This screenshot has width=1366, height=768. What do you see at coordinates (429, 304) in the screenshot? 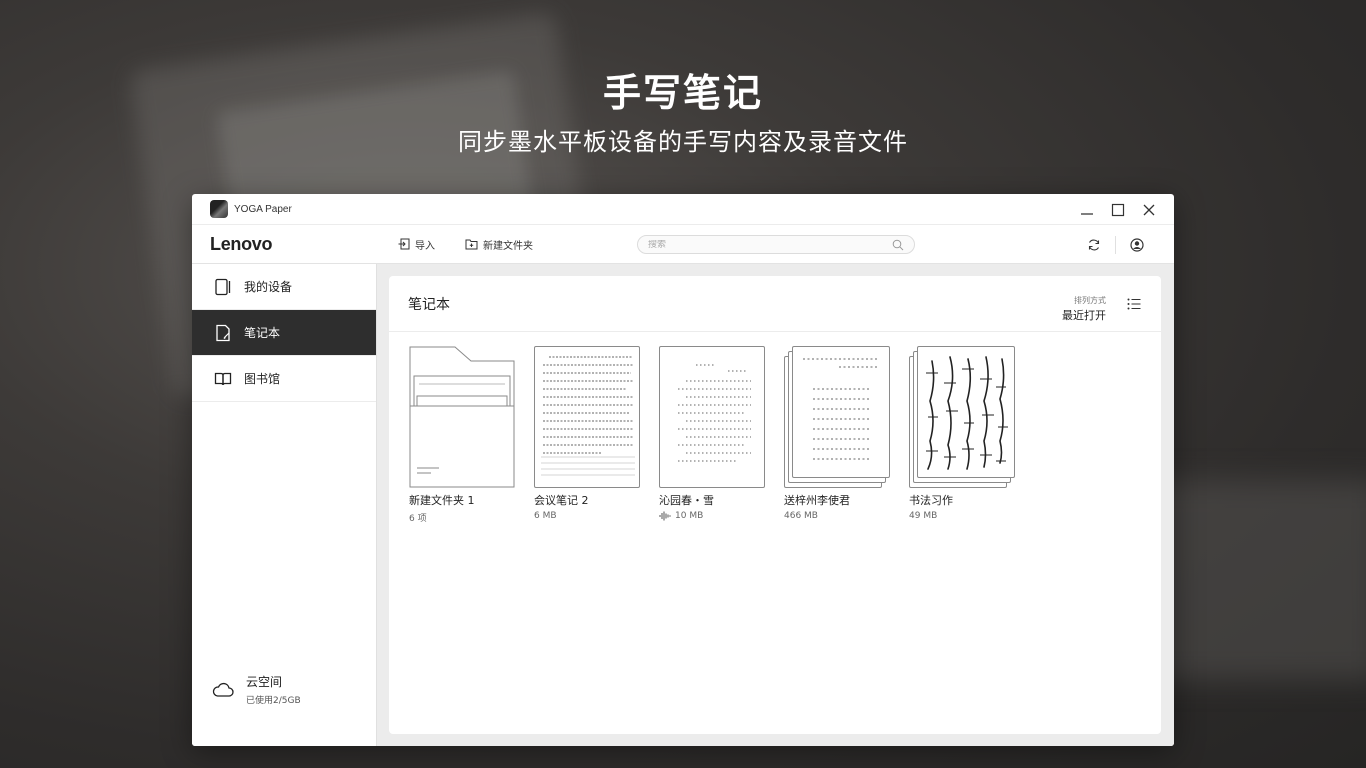
I see `page-title: 笔记本` at bounding box center [429, 304].